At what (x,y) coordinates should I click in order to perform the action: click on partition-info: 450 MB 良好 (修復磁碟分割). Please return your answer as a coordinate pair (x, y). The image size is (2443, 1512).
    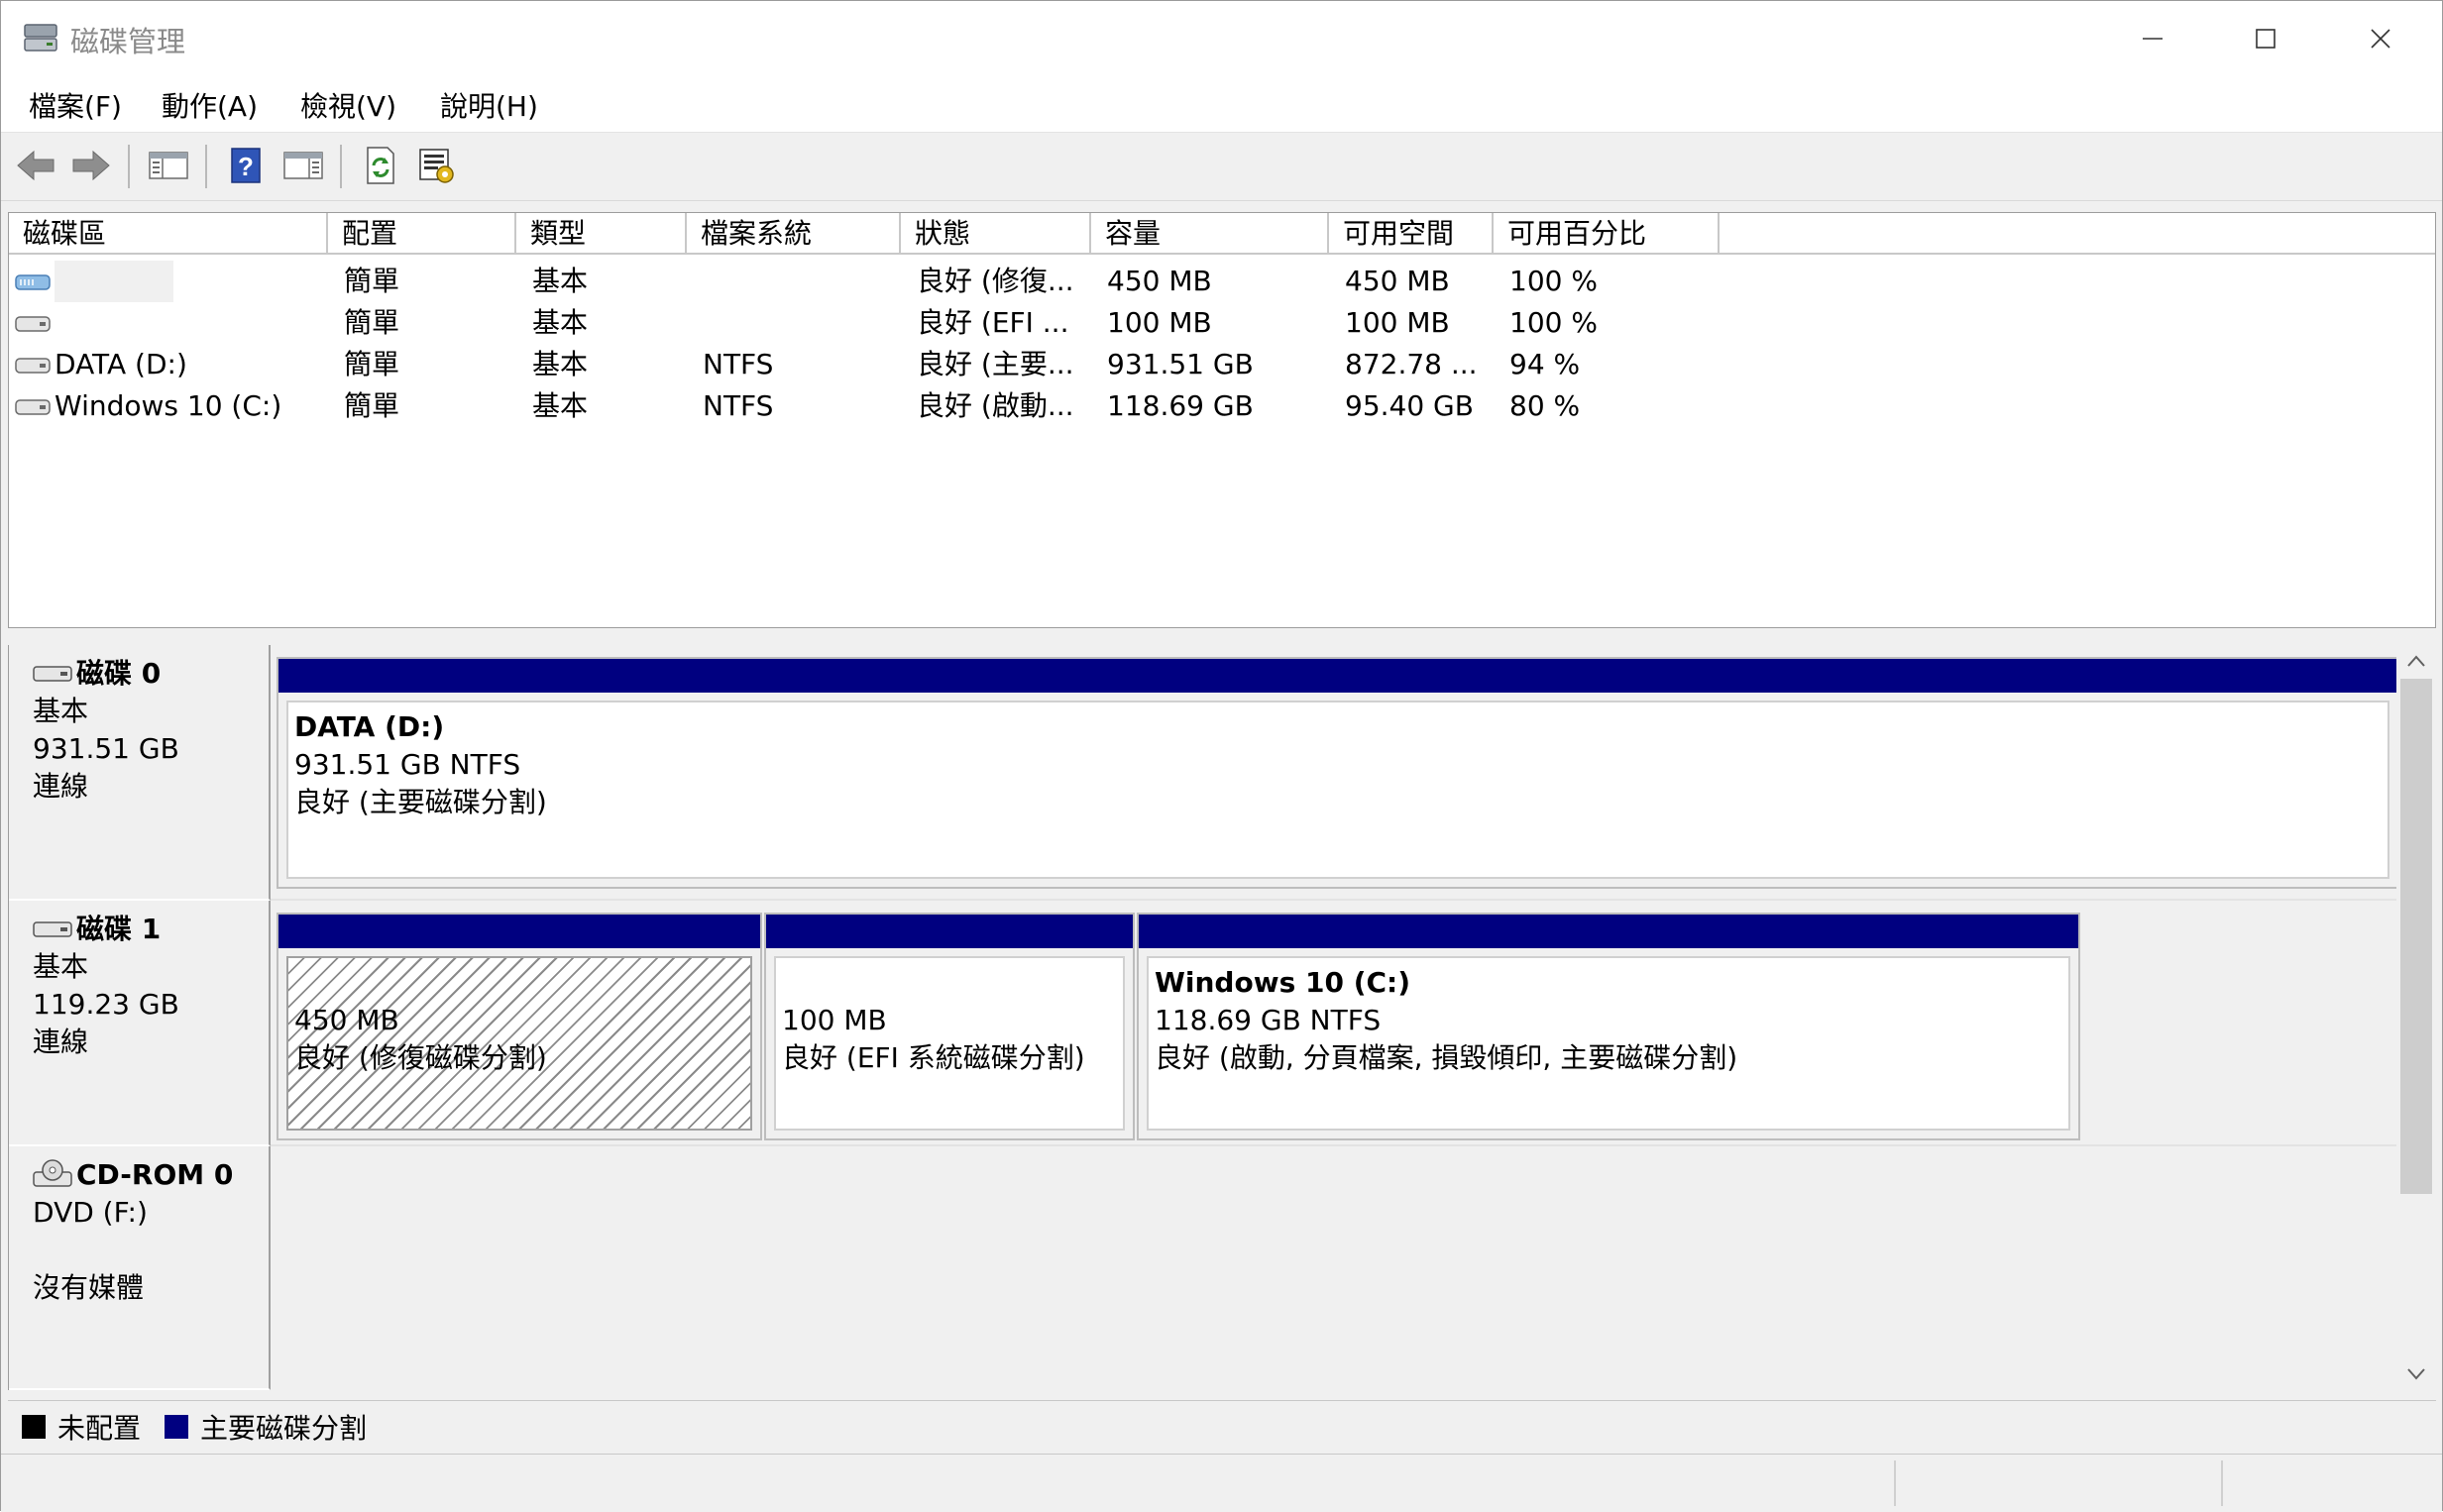
    Looking at the image, I should click on (519, 1044).